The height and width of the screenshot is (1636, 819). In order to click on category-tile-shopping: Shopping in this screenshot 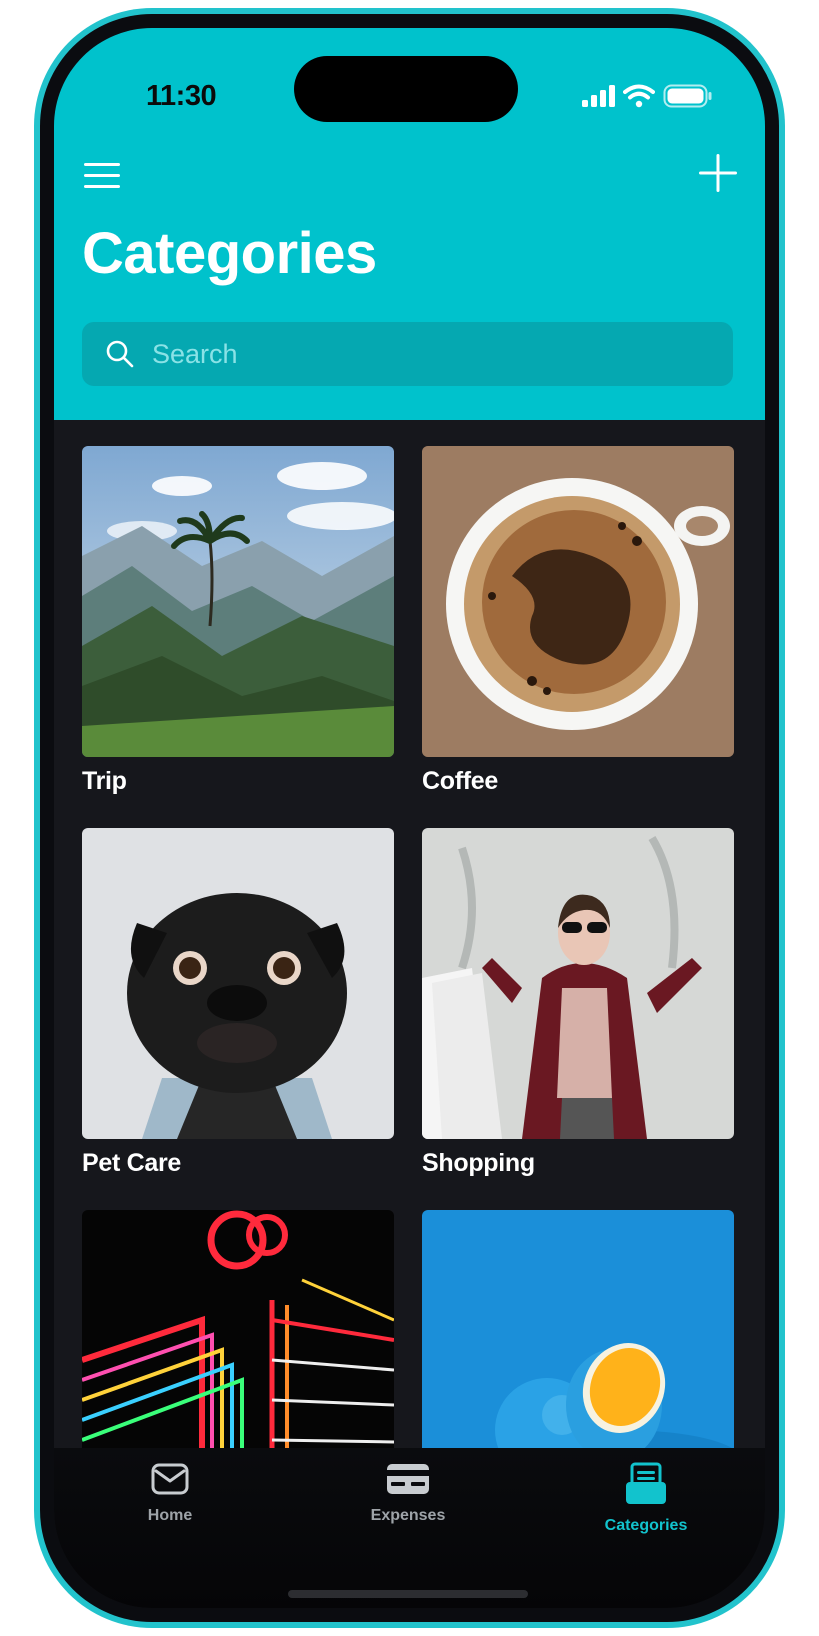, I will do `click(578, 1003)`.